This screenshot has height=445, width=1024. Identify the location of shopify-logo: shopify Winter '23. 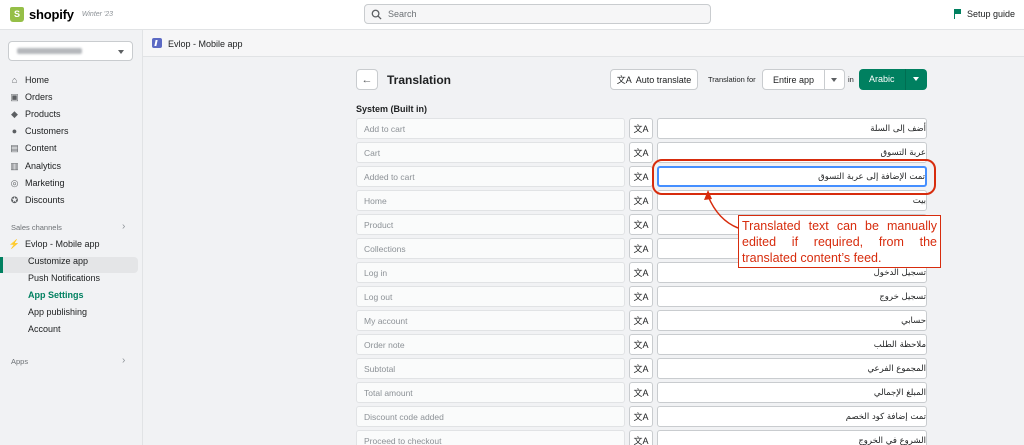
(61, 14).